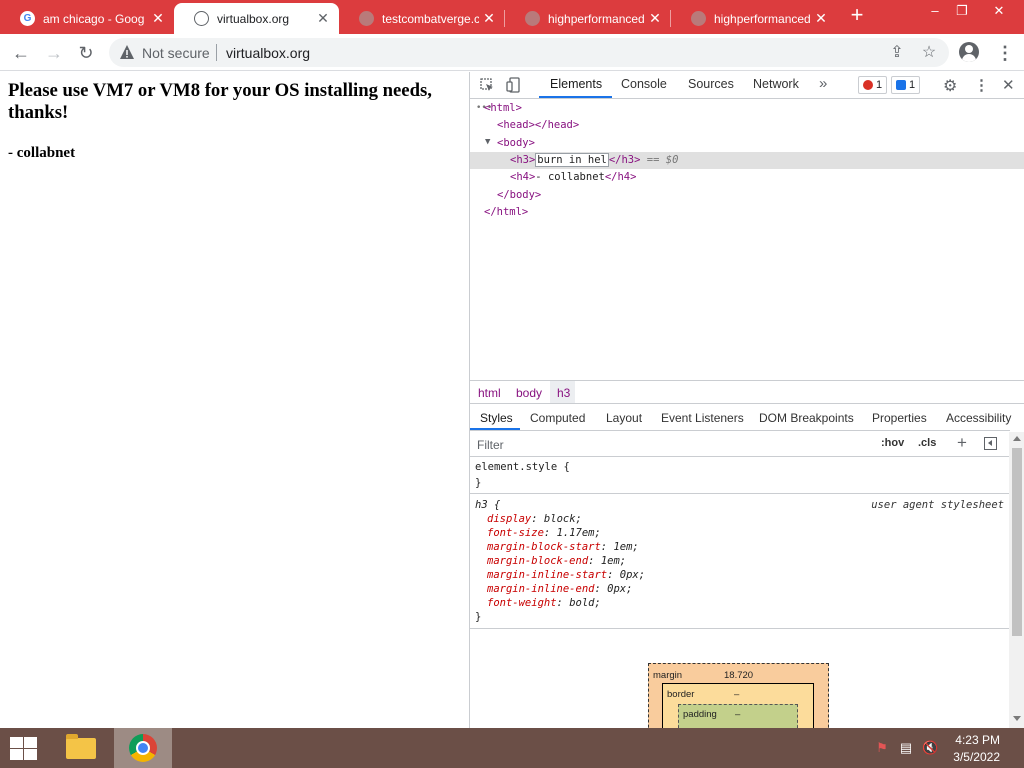  I want to click on class-toggle: .cls, so click(927, 443).